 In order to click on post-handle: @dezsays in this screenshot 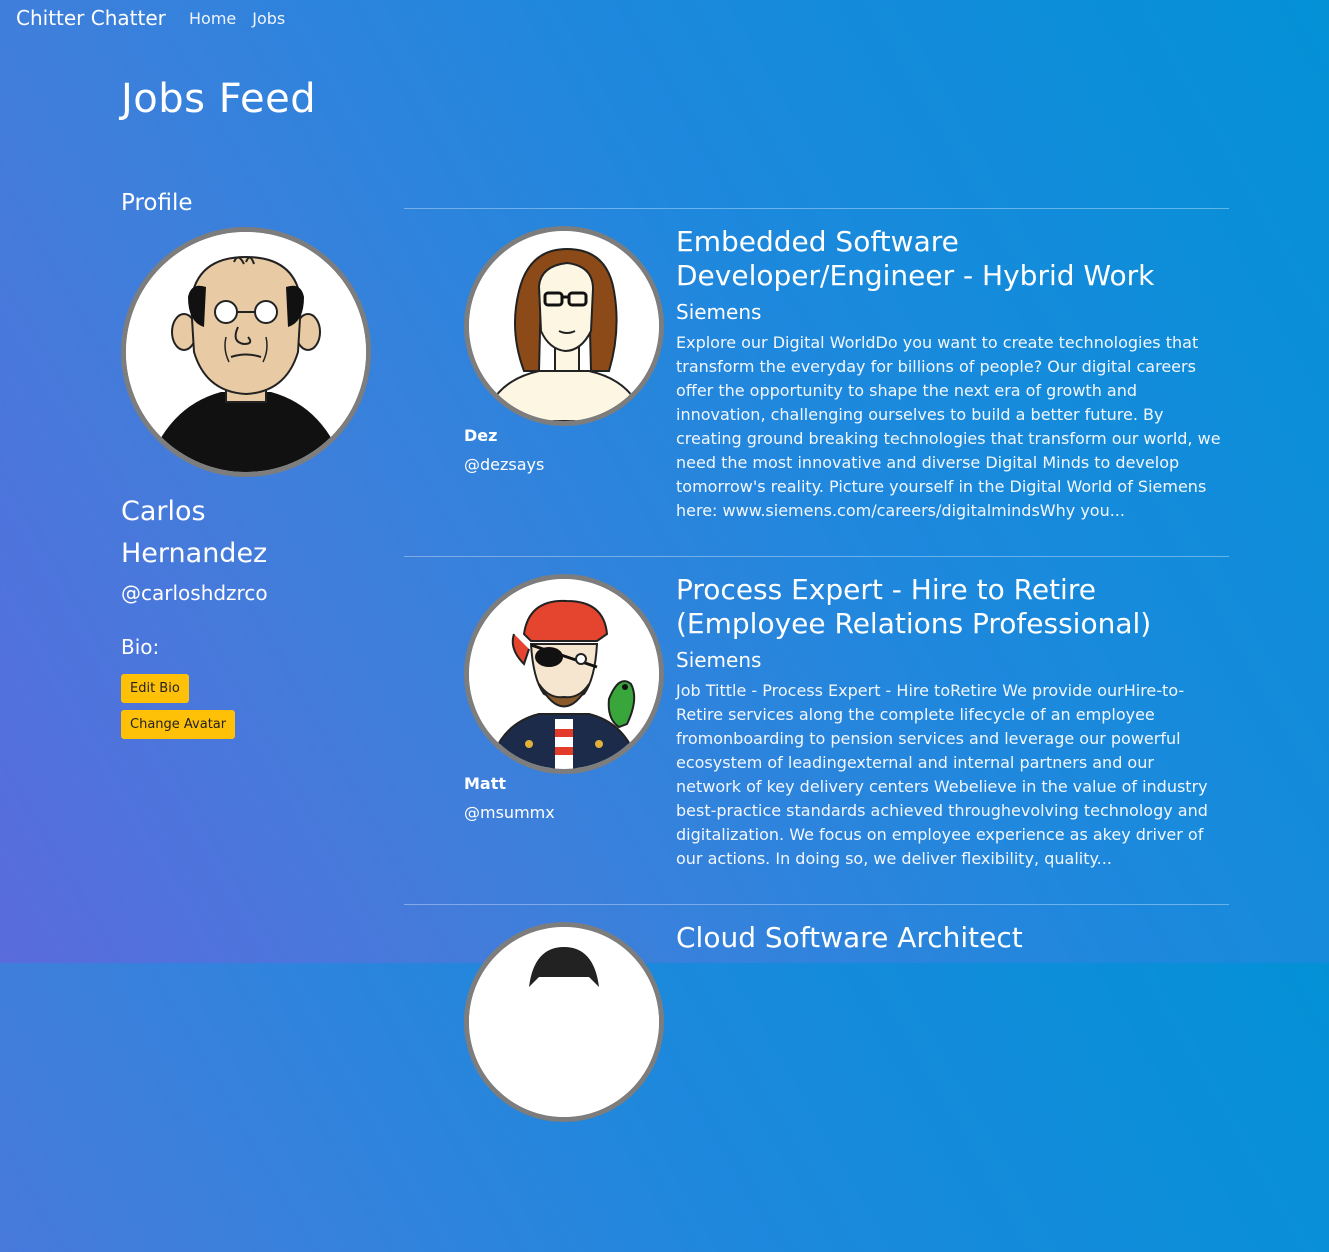, I will do `click(504, 464)`.